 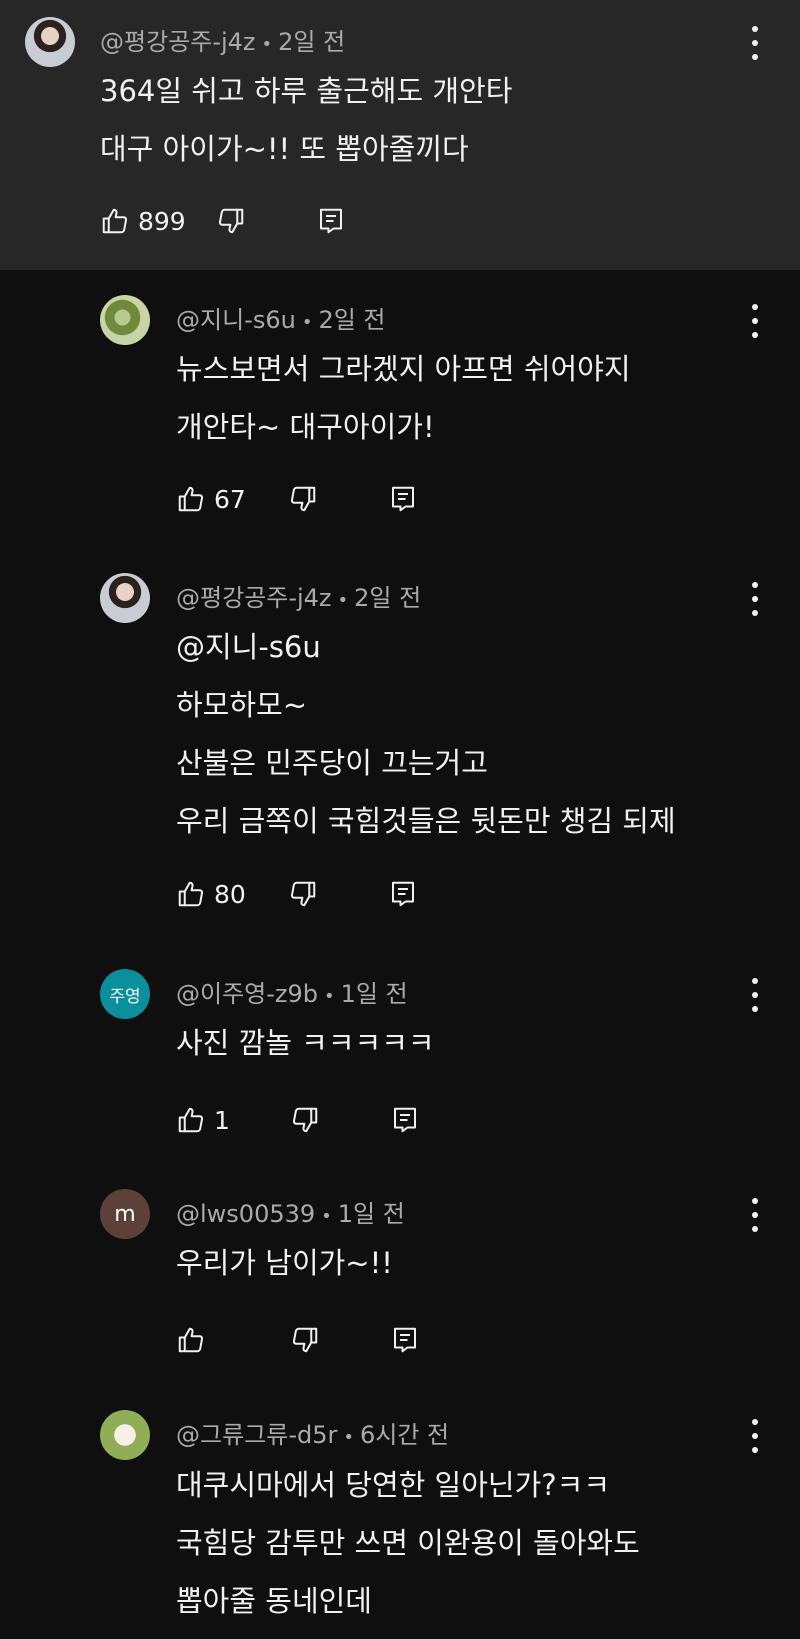 What do you see at coordinates (245, 1214) in the screenshot?
I see `author-name: @lws00539` at bounding box center [245, 1214].